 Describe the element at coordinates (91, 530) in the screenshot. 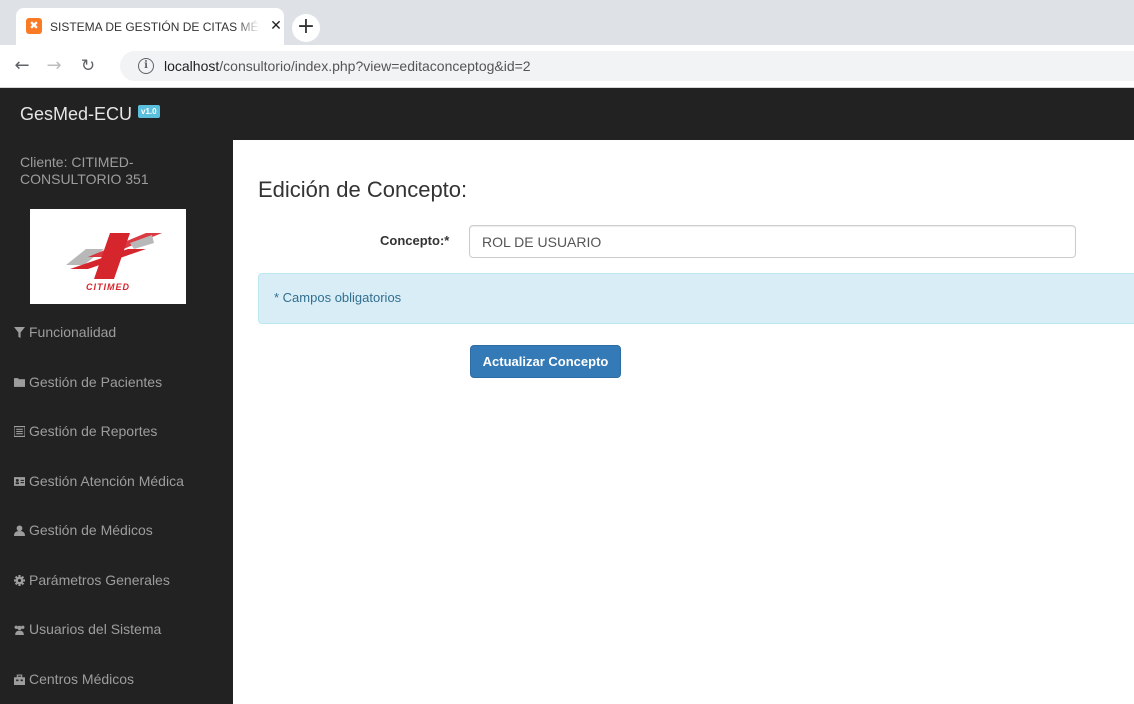

I see `sidebar-item-label: Gestión de Médicos` at that location.